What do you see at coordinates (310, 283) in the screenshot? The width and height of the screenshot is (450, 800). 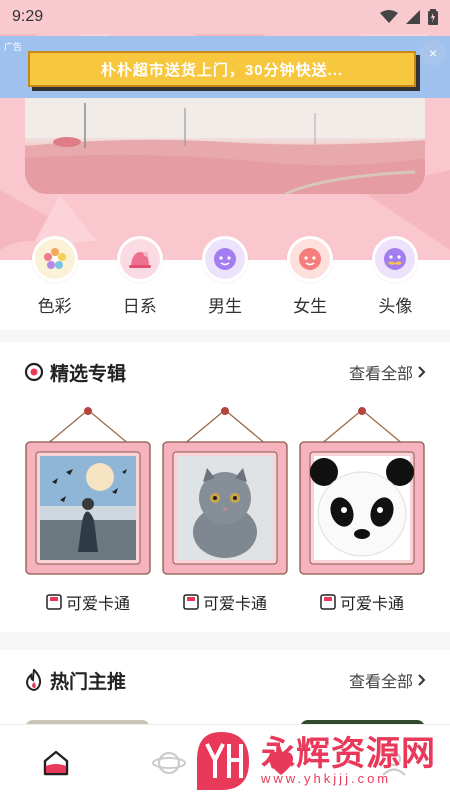 I see `category-girl: 女生` at bounding box center [310, 283].